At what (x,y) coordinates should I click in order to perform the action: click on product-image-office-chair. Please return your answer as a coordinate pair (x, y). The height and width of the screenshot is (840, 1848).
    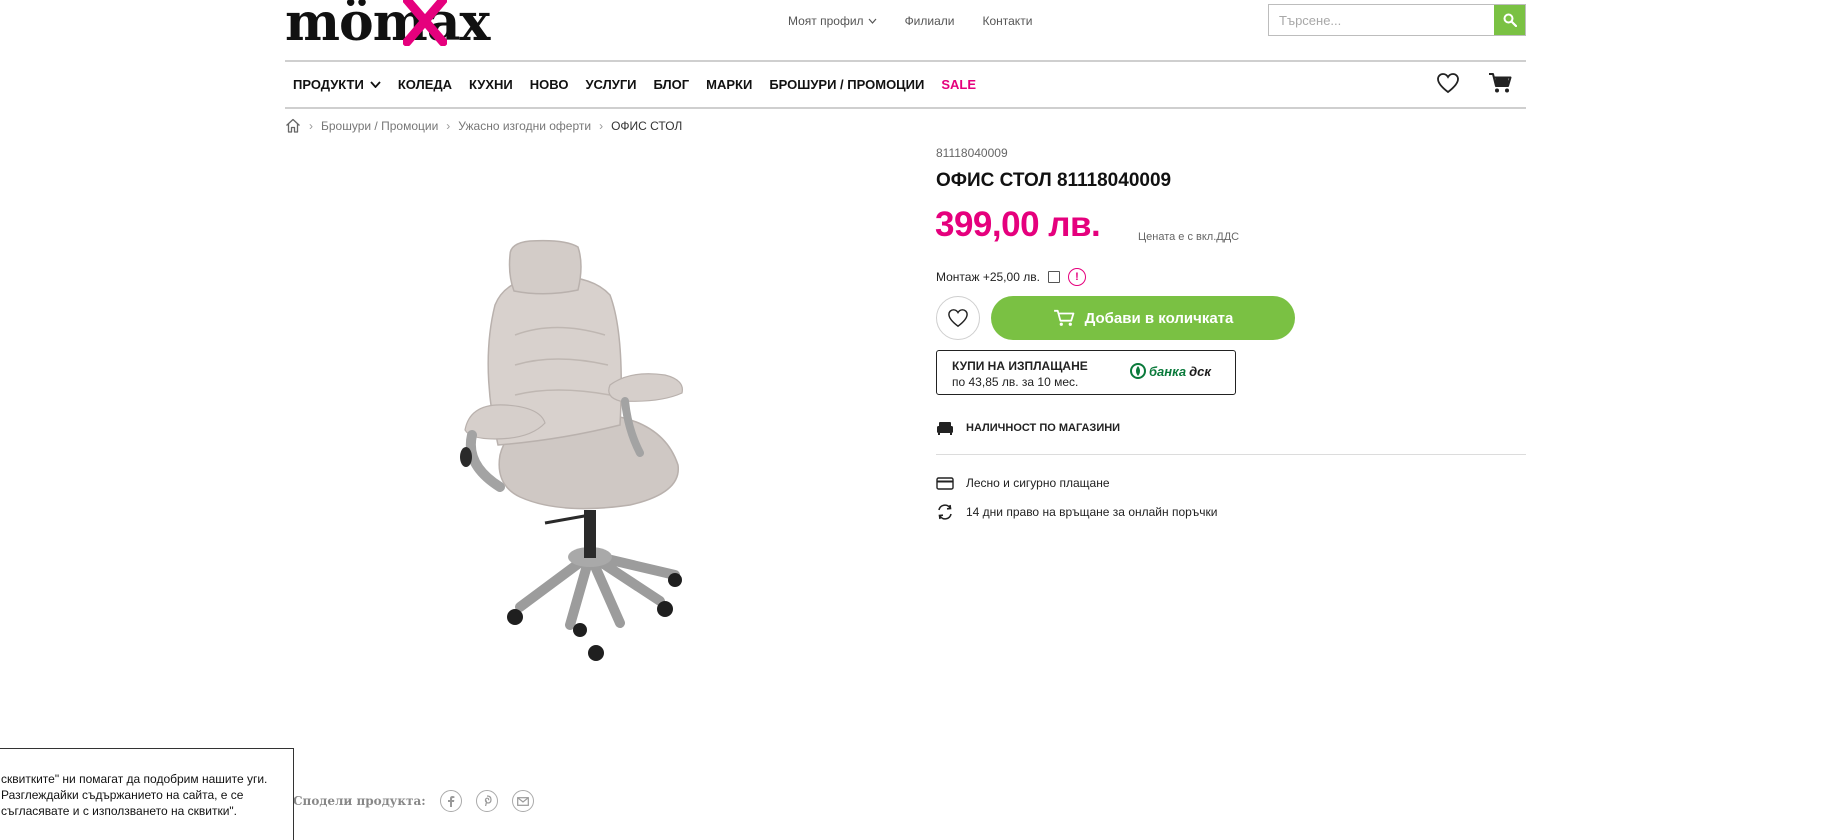
    Looking at the image, I should click on (590, 445).